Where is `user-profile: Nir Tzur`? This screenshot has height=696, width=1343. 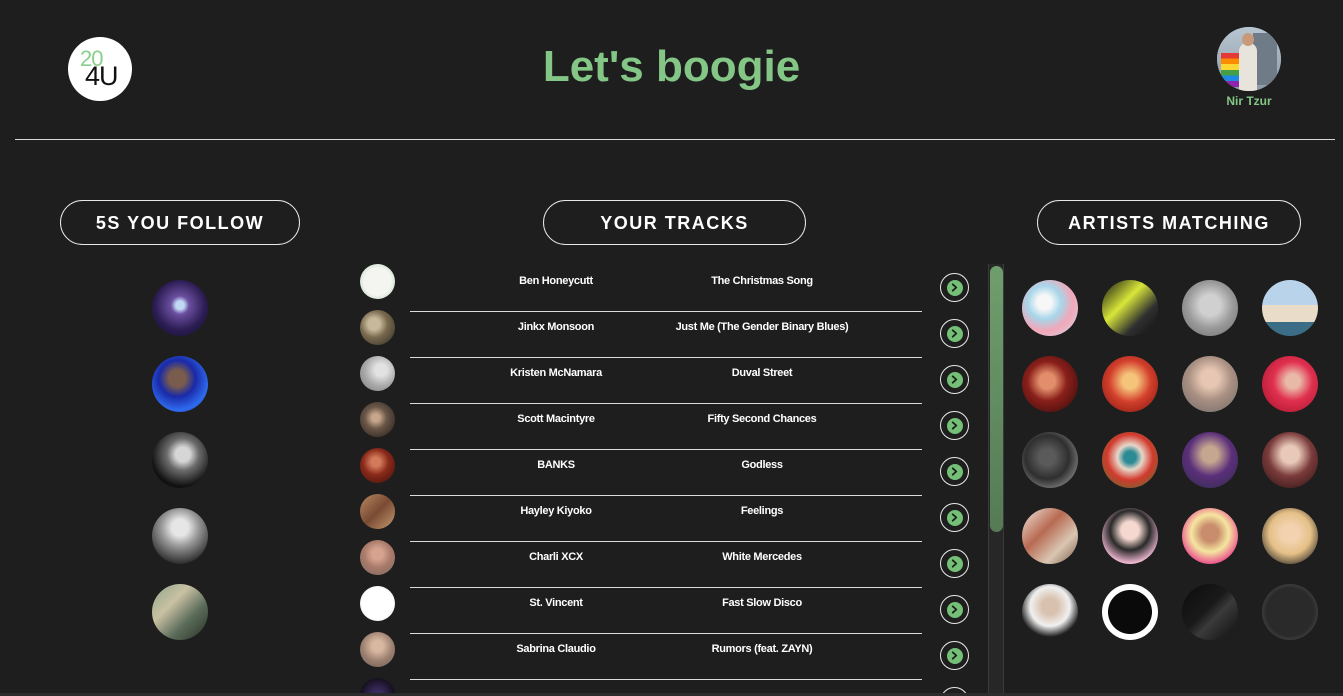 user-profile: Nir Tzur is located at coordinates (1249, 67).